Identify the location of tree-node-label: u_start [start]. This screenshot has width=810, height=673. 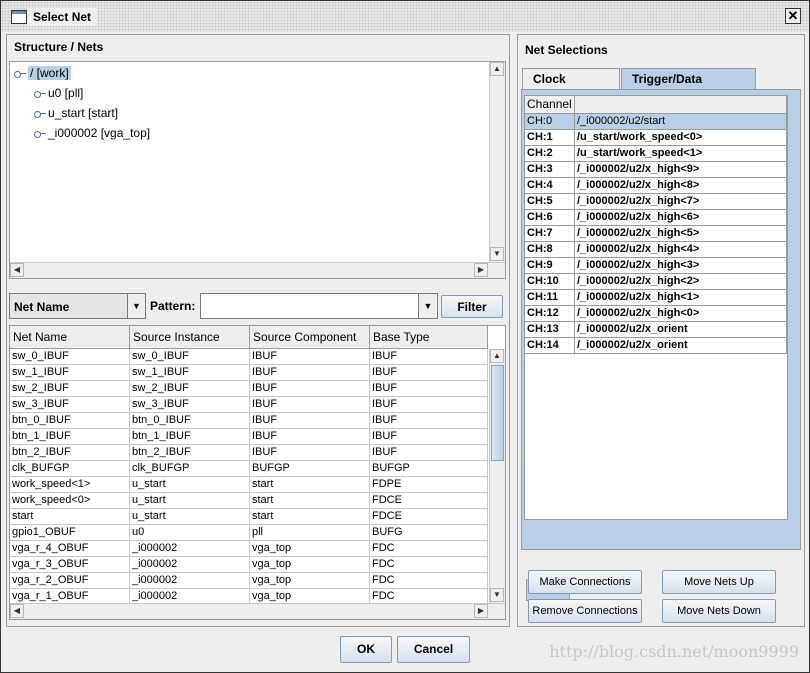
(83, 113).